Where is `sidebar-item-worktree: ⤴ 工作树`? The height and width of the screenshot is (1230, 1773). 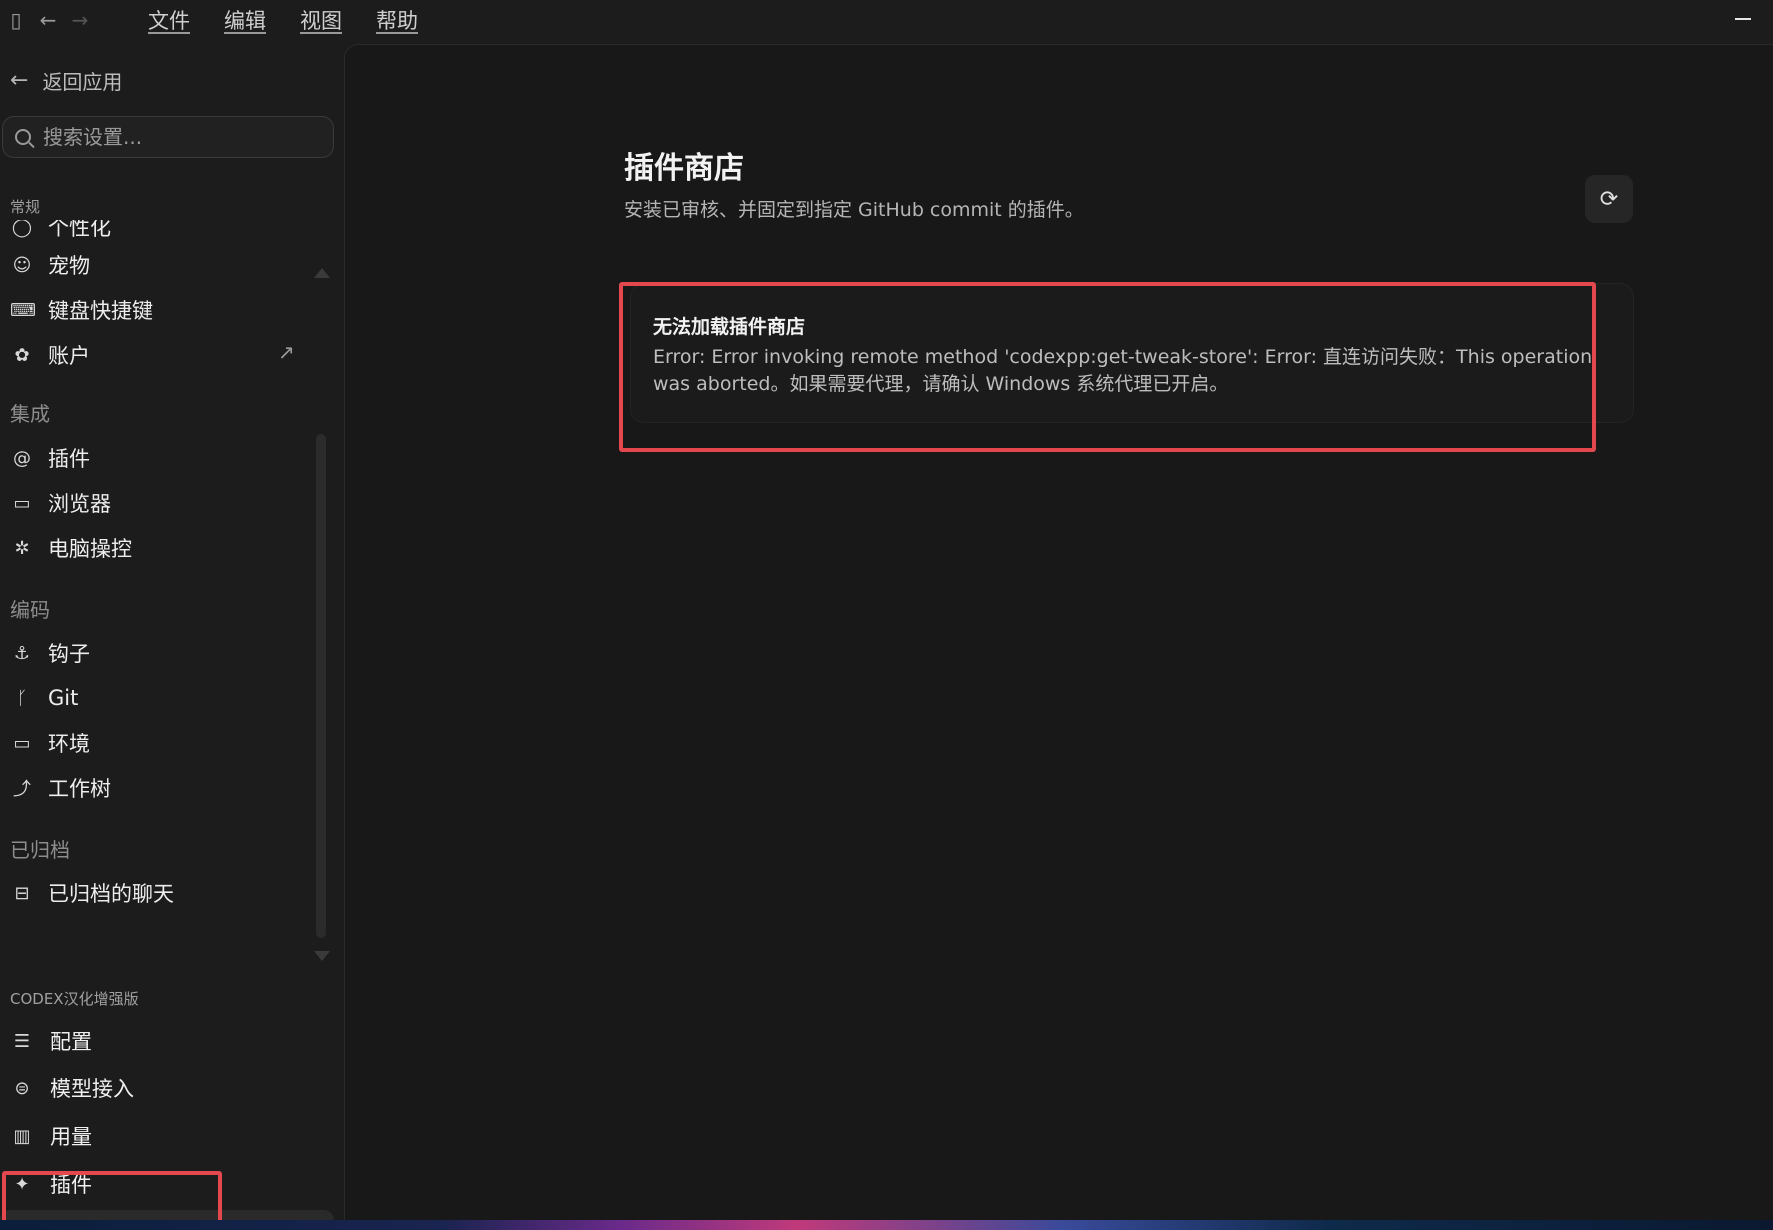 sidebar-item-worktree: ⤴ 工作树 is located at coordinates (60, 788).